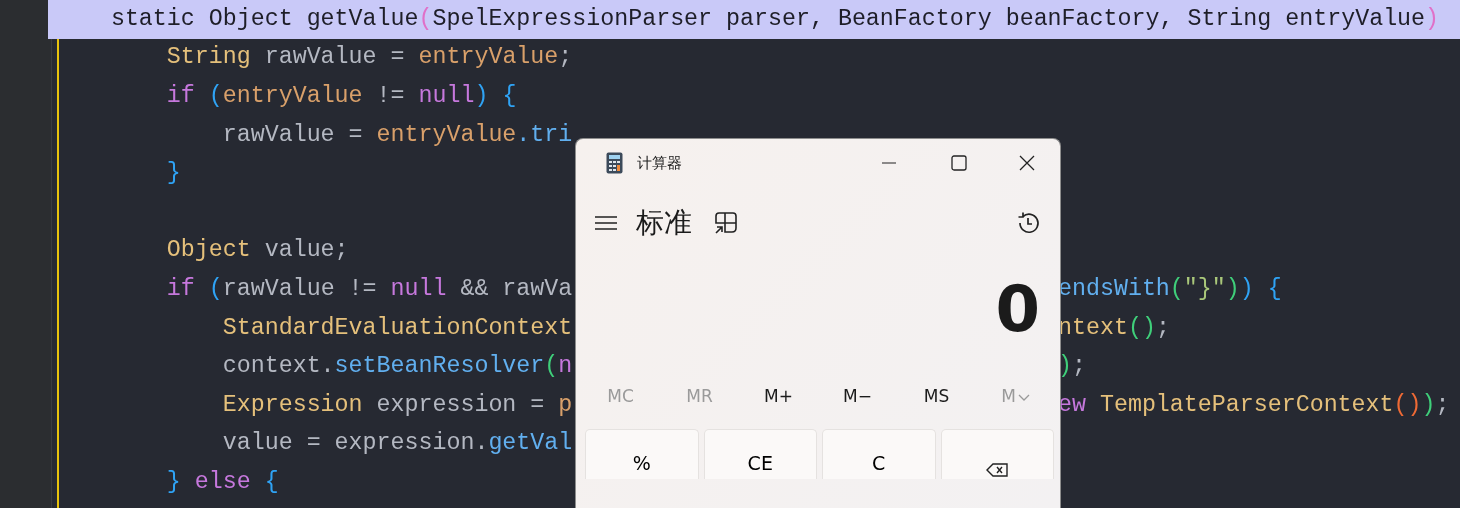  Describe the element at coordinates (726, 223) in the screenshot. I see `window-arrow-icon` at that location.